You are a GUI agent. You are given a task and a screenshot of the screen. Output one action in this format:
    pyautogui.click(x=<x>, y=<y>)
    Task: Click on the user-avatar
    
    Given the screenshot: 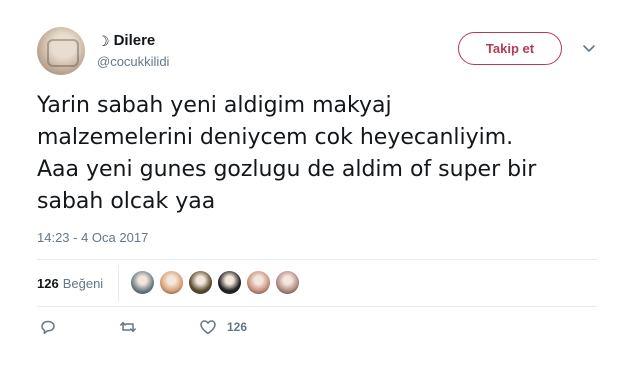 What is the action you would take?
    pyautogui.click(x=61, y=51)
    